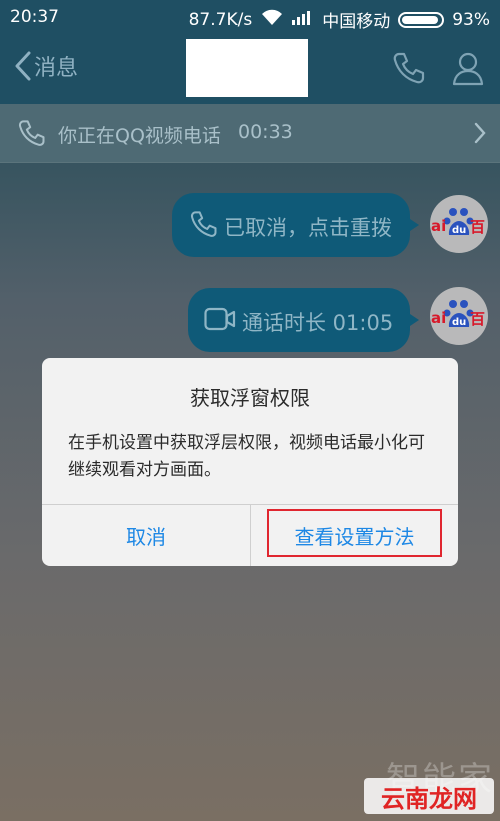 Image resolution: width=500 pixels, height=821 pixels. I want to click on profile-icon, so click(468, 70).